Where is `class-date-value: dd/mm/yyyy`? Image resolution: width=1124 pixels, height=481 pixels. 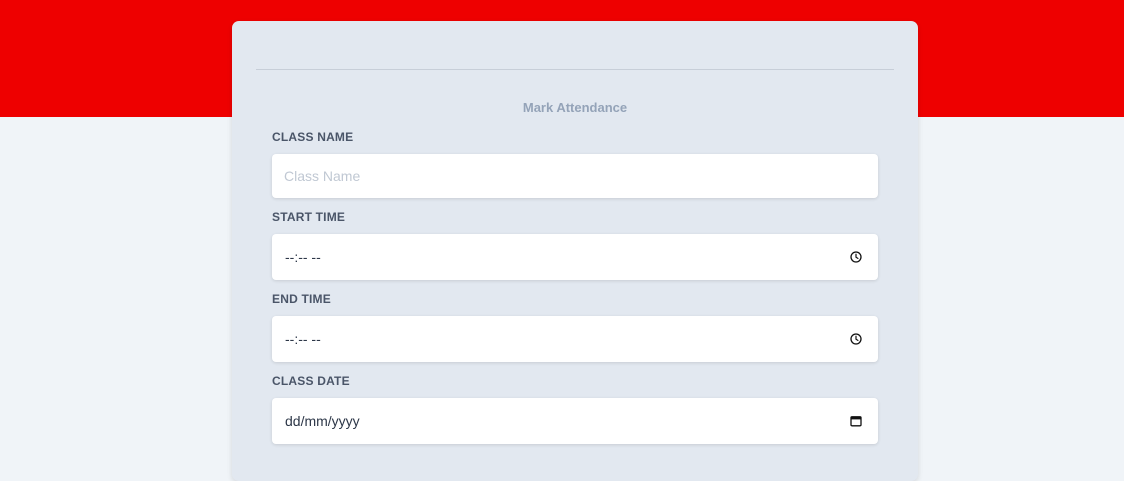 class-date-value: dd/mm/yyyy is located at coordinates (322, 421).